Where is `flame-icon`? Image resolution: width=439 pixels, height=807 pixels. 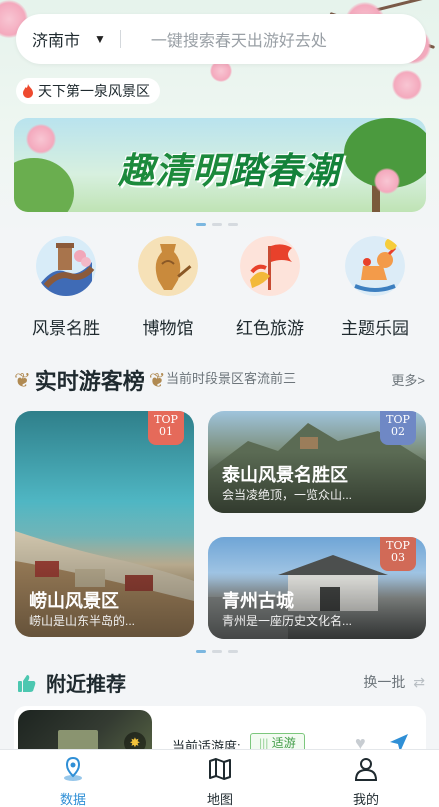
flame-icon is located at coordinates (28, 91).